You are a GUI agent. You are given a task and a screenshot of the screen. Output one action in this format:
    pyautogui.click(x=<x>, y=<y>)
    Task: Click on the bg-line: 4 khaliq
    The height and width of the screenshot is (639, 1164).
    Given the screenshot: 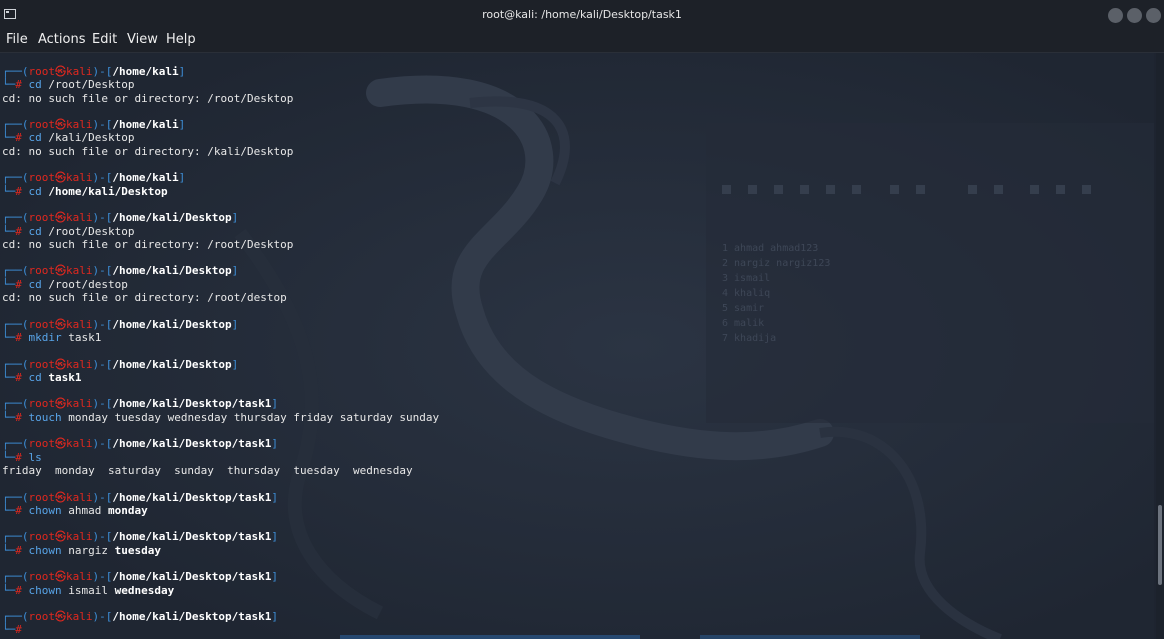 What is the action you would take?
    pyautogui.click(x=746, y=293)
    